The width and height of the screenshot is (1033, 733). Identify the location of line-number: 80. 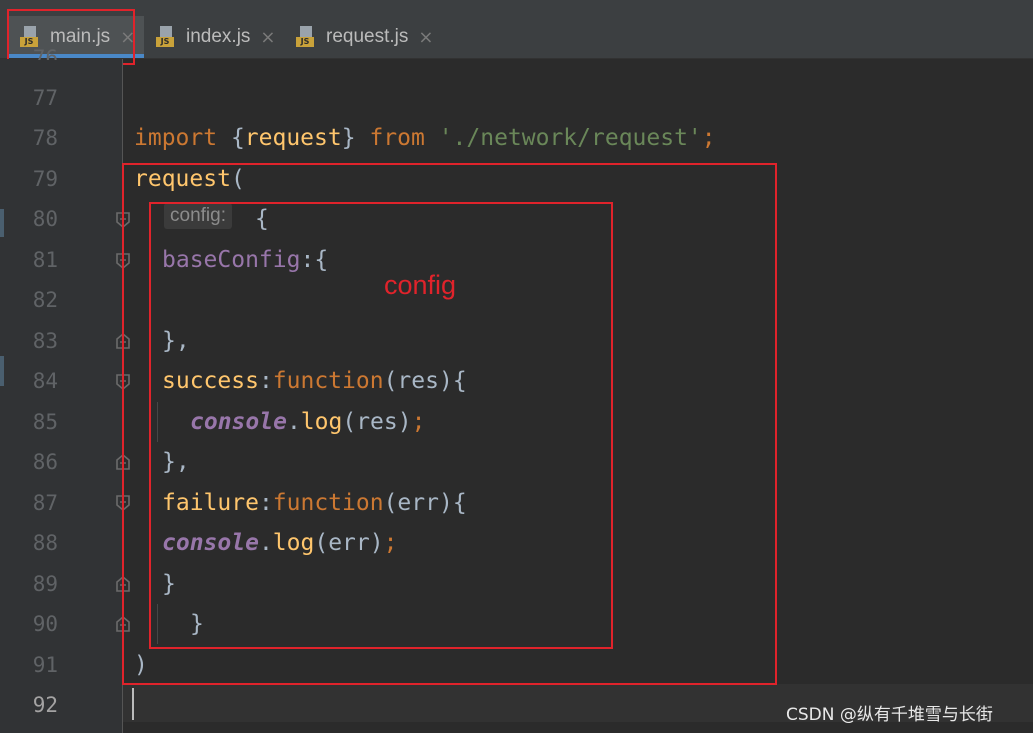
(45, 219).